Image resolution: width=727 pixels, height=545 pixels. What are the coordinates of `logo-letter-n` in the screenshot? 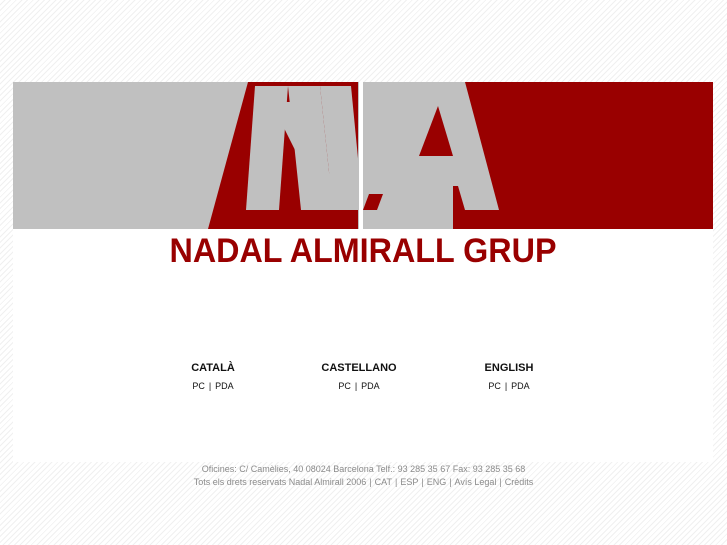 It's located at (304, 148).